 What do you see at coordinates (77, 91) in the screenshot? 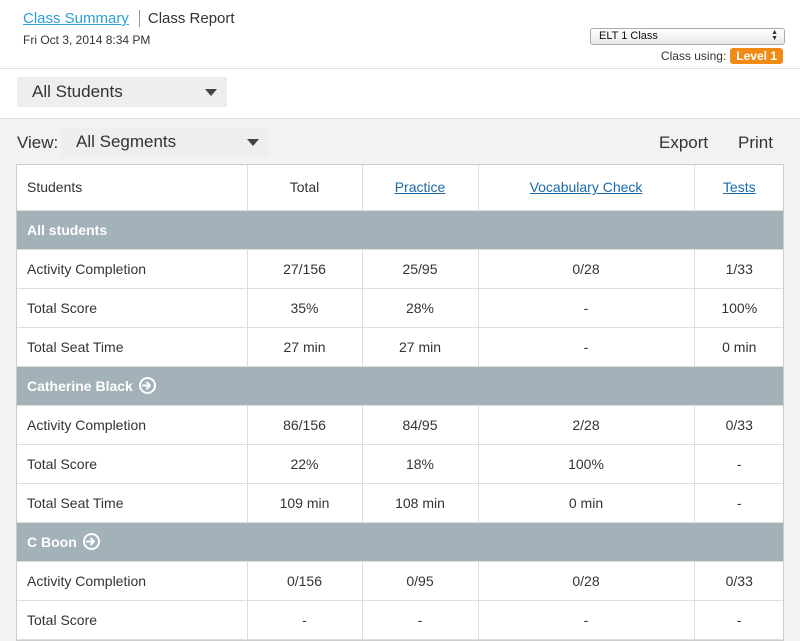
I see `students-dropdown-value: All Students` at bounding box center [77, 91].